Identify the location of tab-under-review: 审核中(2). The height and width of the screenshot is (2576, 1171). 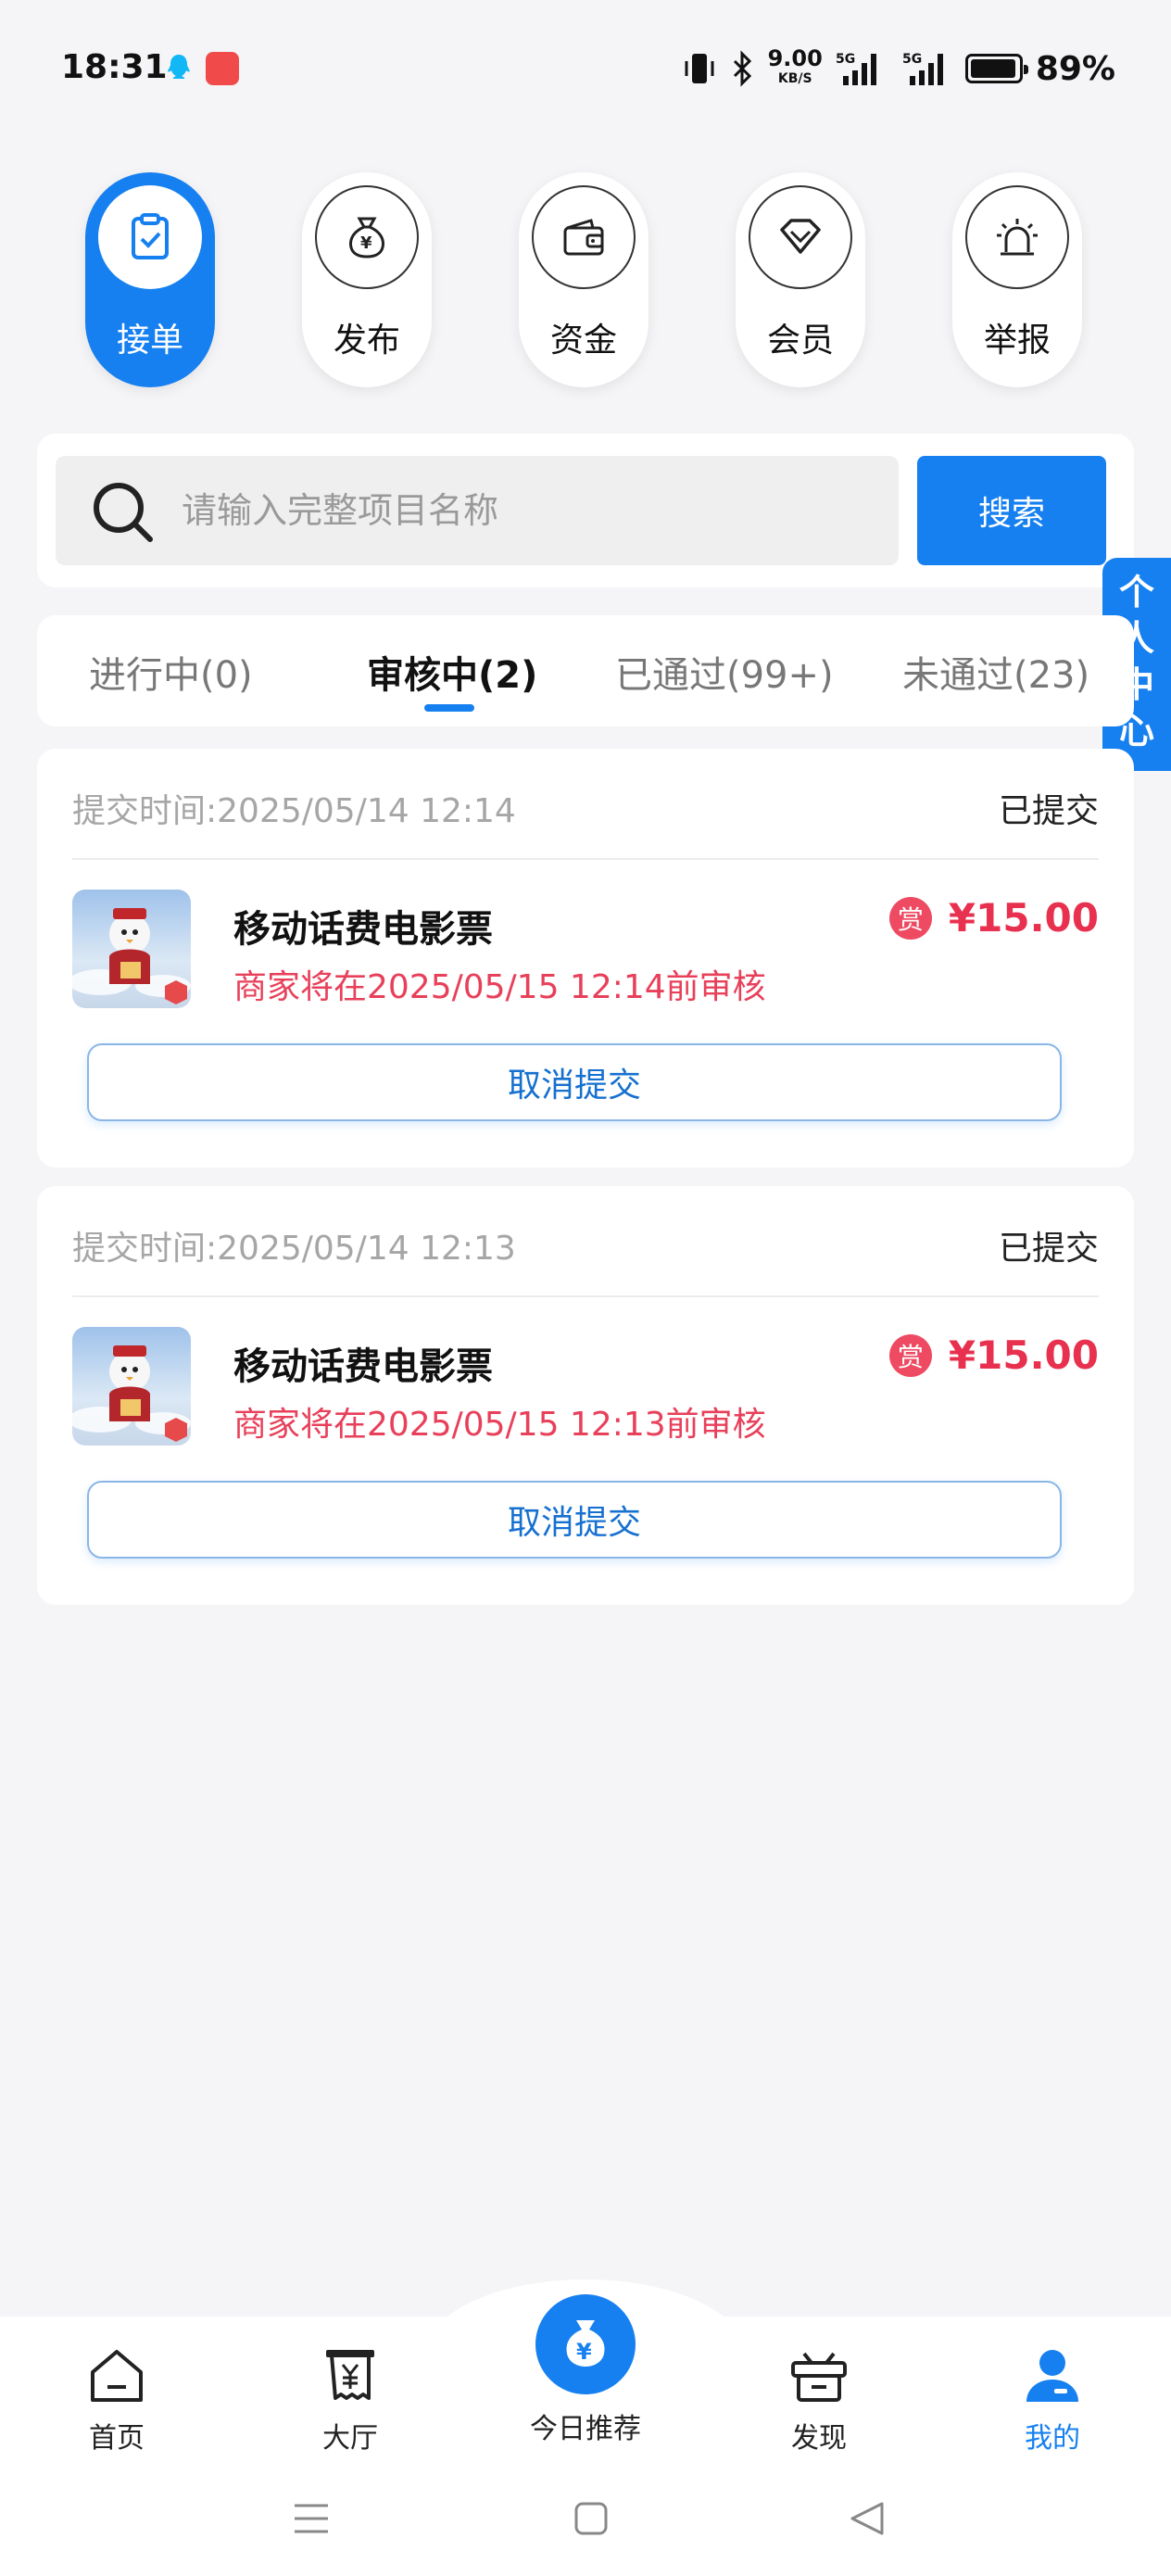
(452, 672).